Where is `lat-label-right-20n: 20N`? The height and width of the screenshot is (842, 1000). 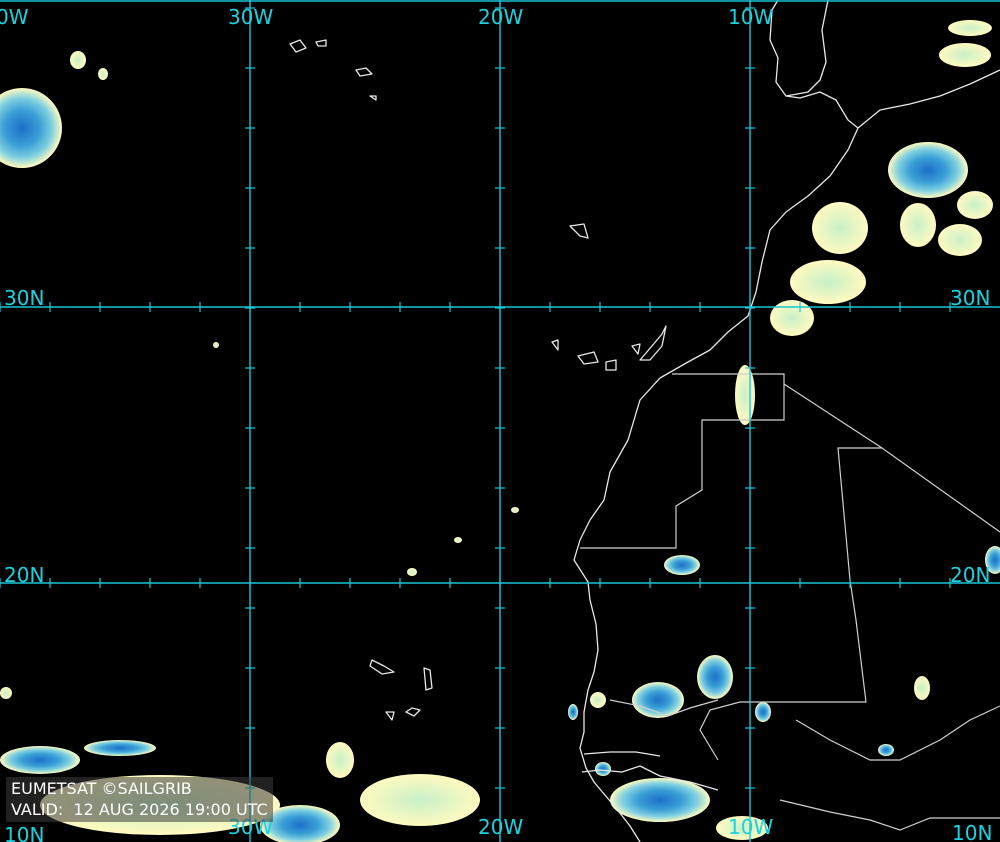
lat-label-right-20n: 20N is located at coordinates (970, 575).